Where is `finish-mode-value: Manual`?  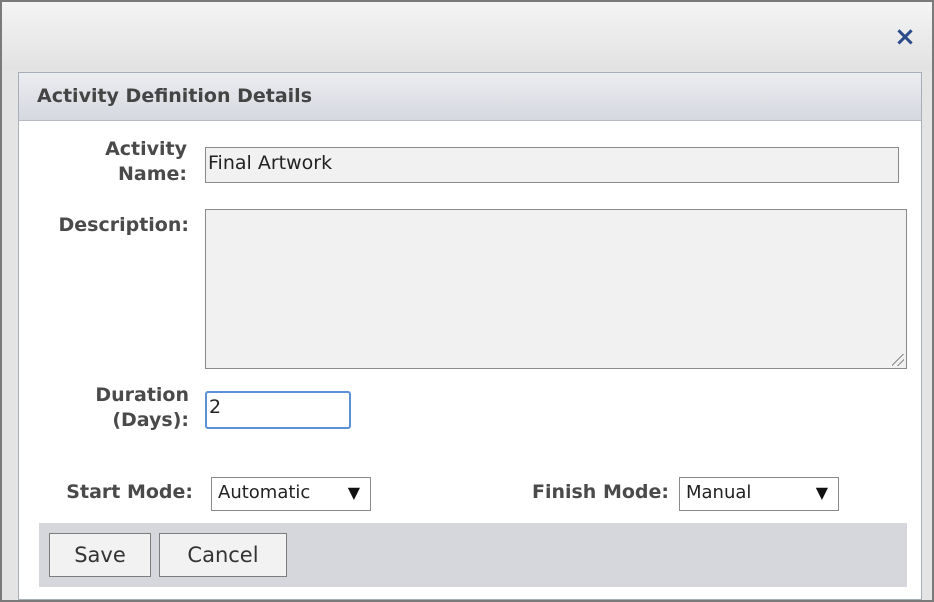
finish-mode-value: Manual is located at coordinates (719, 492).